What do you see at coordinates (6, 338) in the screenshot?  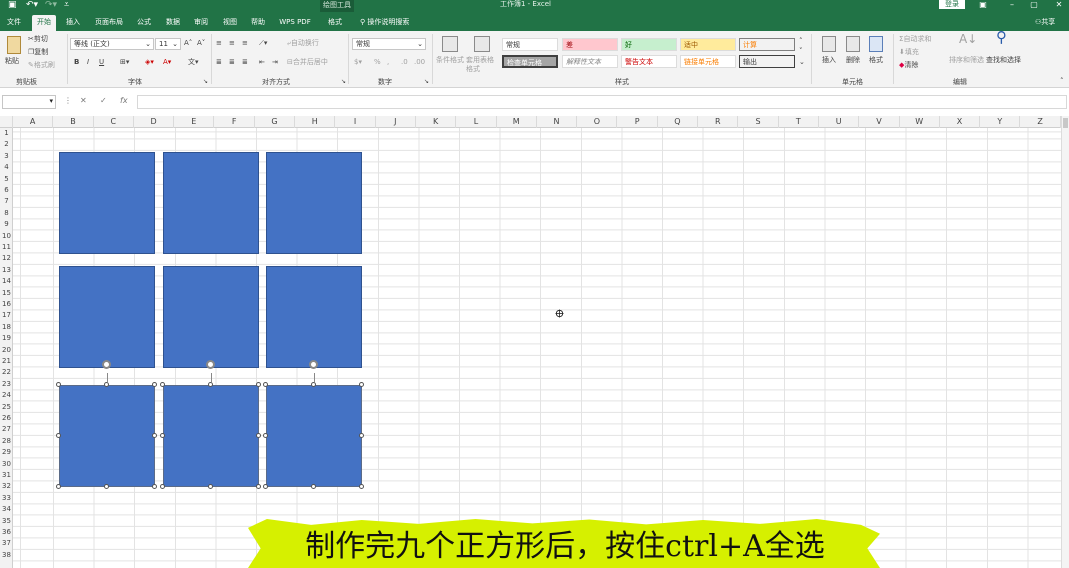 I see `row-header: 19` at bounding box center [6, 338].